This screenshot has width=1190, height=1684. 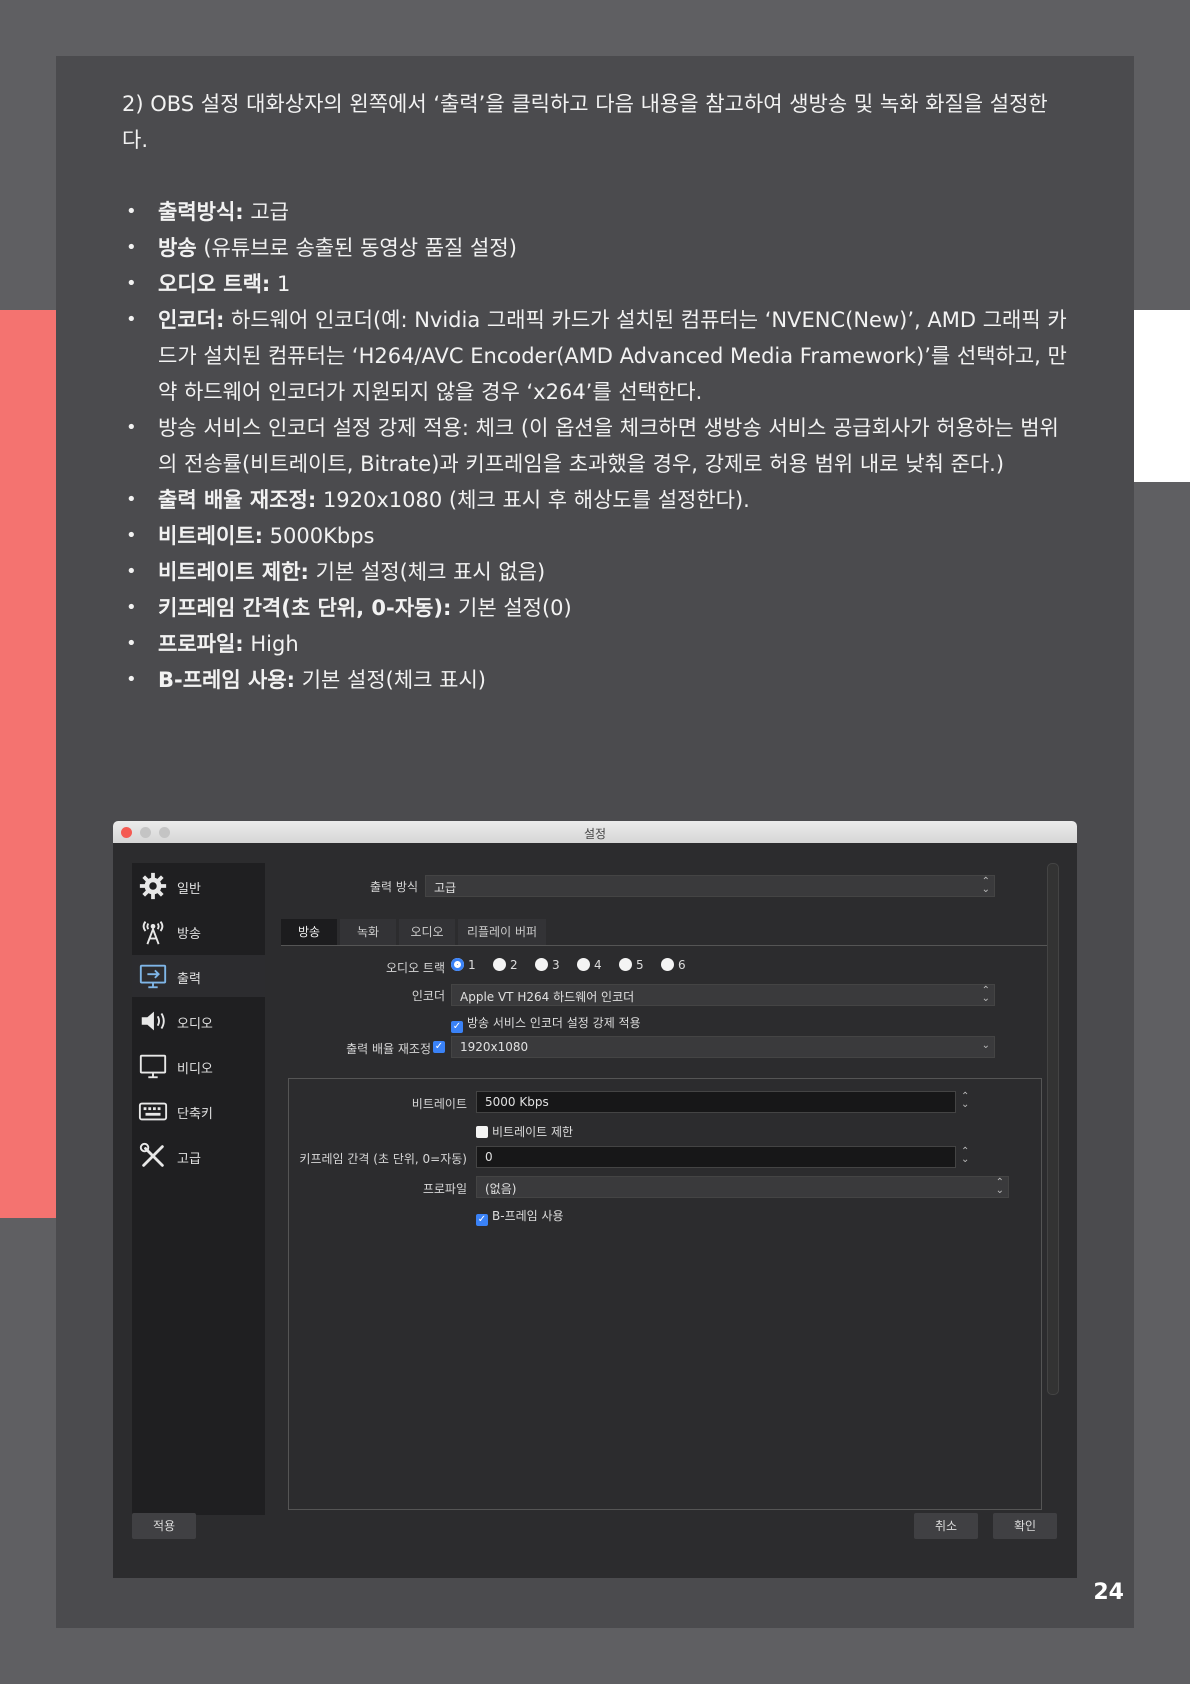 I want to click on audio-track-radio-4: 4, so click(x=589, y=965).